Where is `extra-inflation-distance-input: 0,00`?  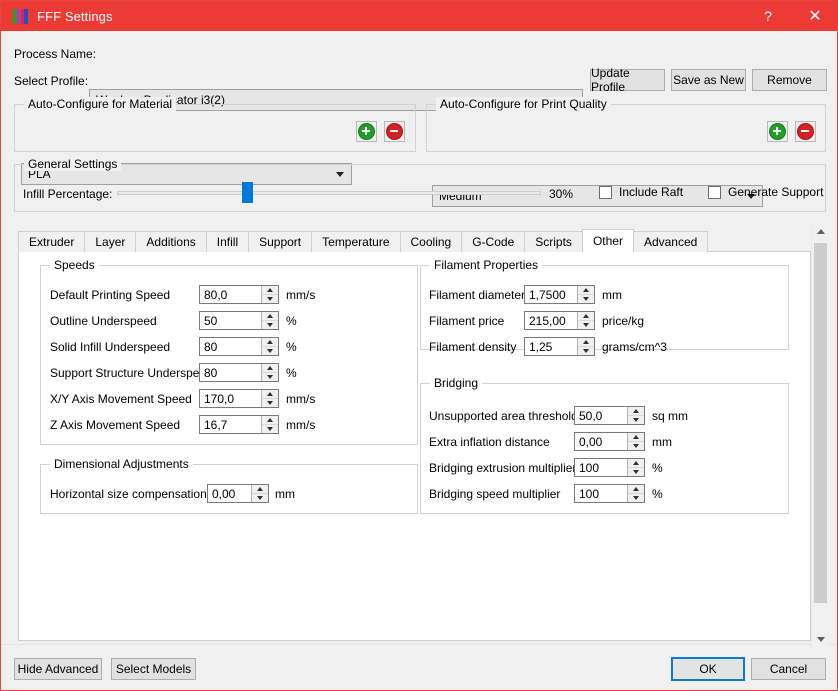 extra-inflation-distance-input: 0,00 is located at coordinates (609, 441).